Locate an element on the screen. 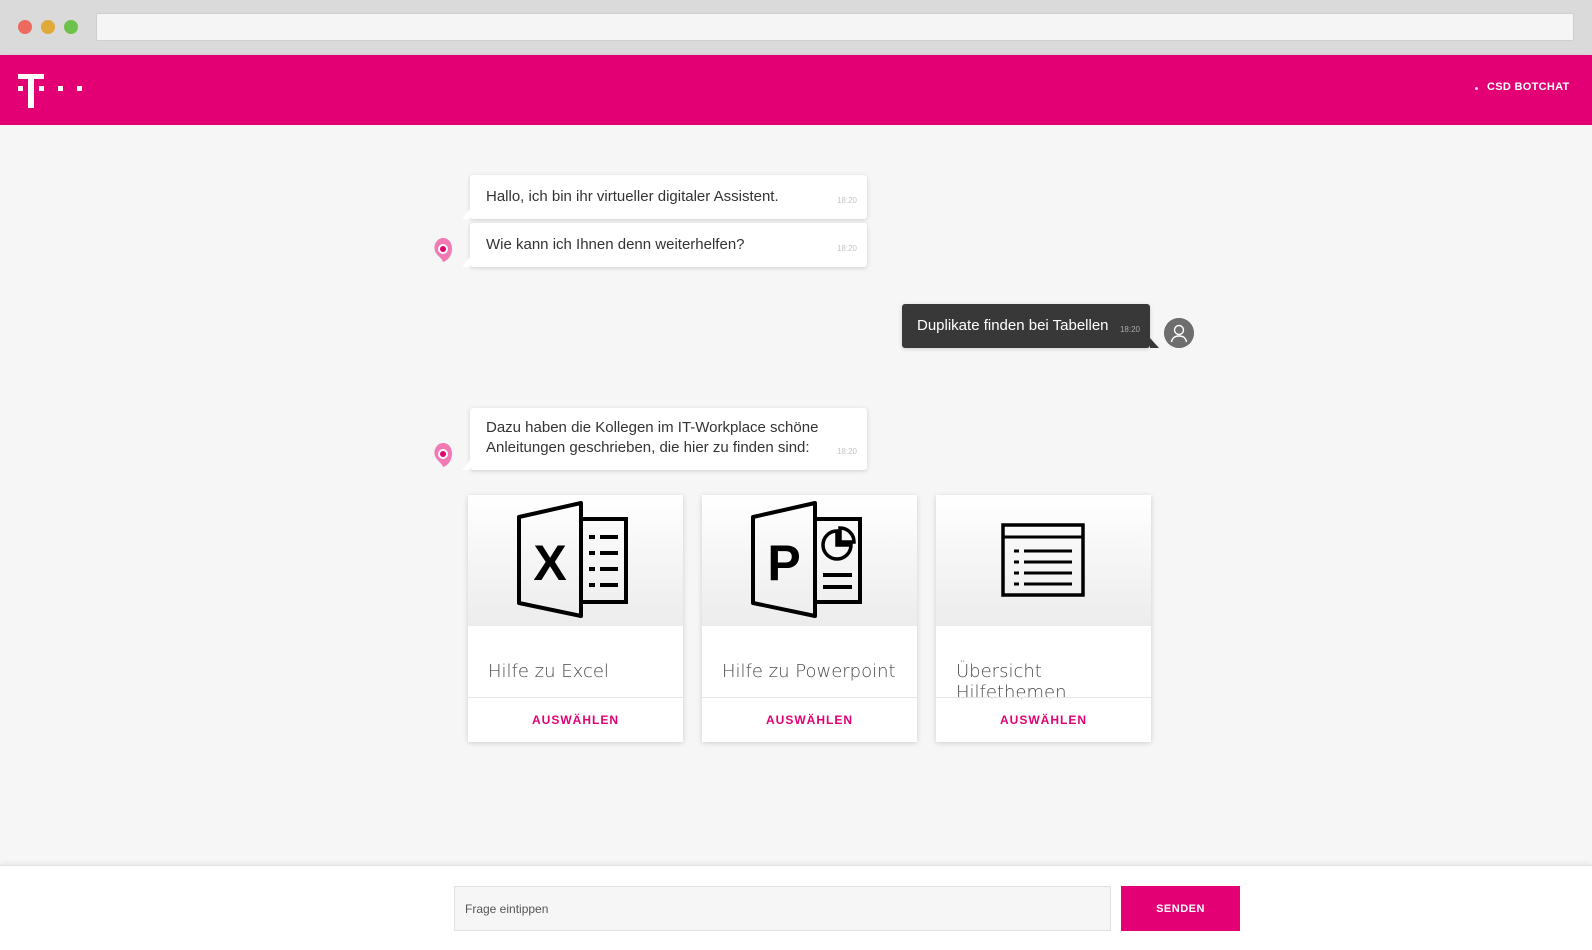 Image resolution: width=1592 pixels, height=950 pixels. list-window-icon is located at coordinates (1043, 560).